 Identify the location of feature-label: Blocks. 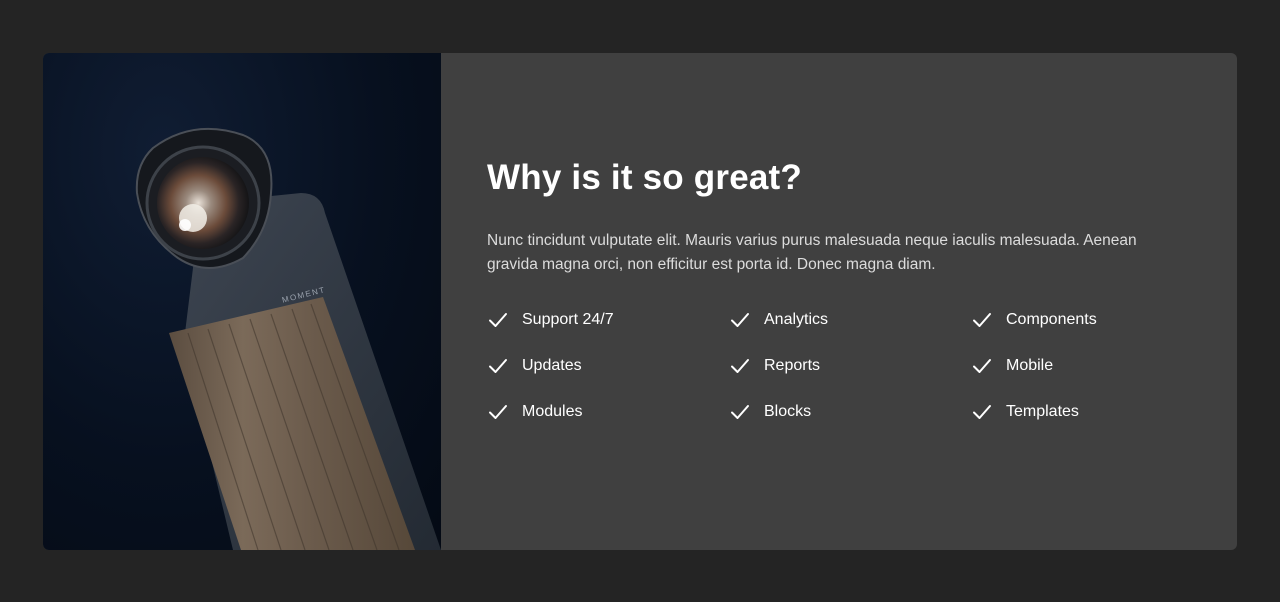
(788, 411).